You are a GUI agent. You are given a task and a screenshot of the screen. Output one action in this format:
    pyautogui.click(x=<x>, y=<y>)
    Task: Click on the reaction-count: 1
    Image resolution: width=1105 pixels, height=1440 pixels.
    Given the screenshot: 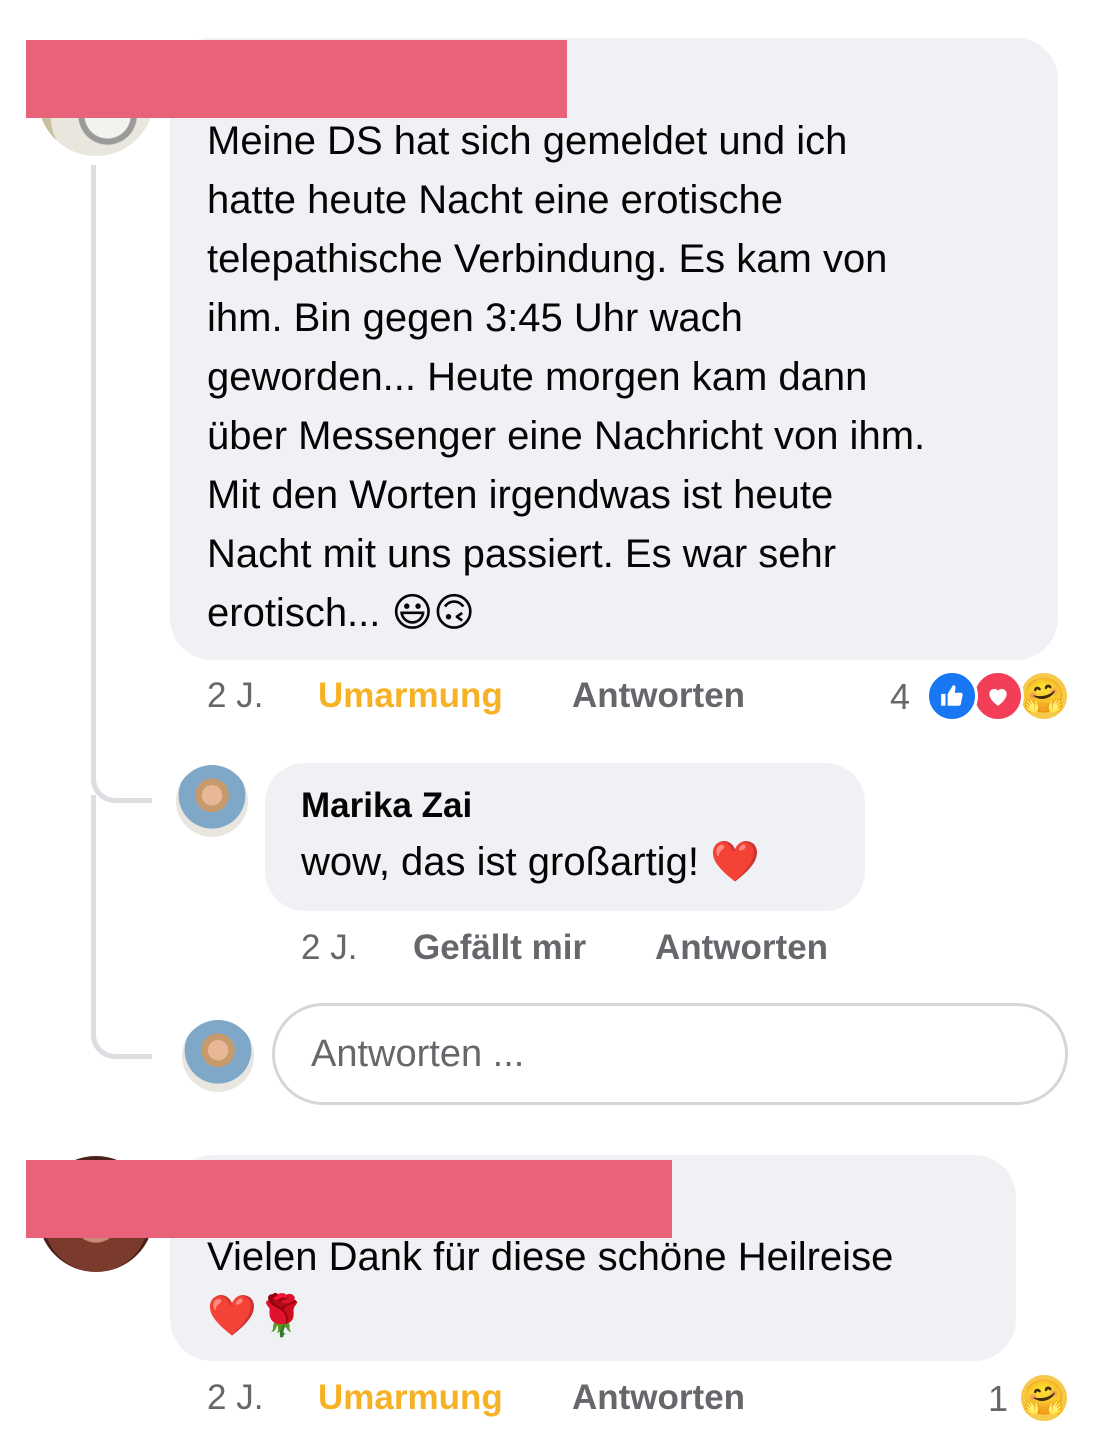 What is the action you would take?
    pyautogui.click(x=998, y=1399)
    